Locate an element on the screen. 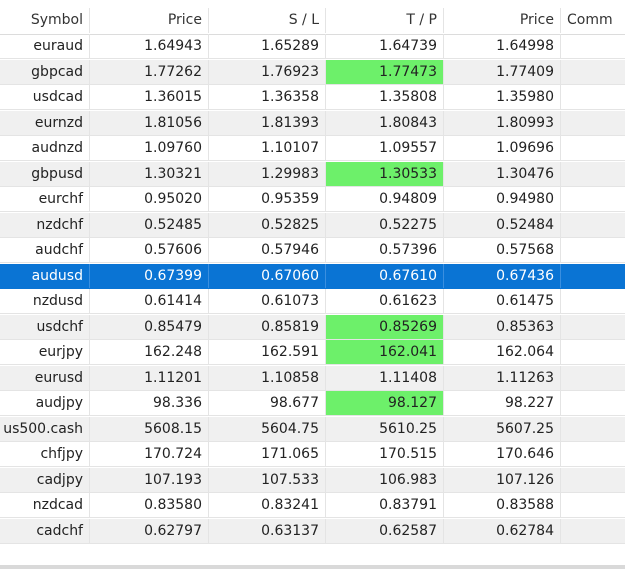 Image resolution: width=625 pixels, height=569 pixels. table-row: eurusd 1.11201 1.10858 1.11408 1.11263 is located at coordinates (312, 378).